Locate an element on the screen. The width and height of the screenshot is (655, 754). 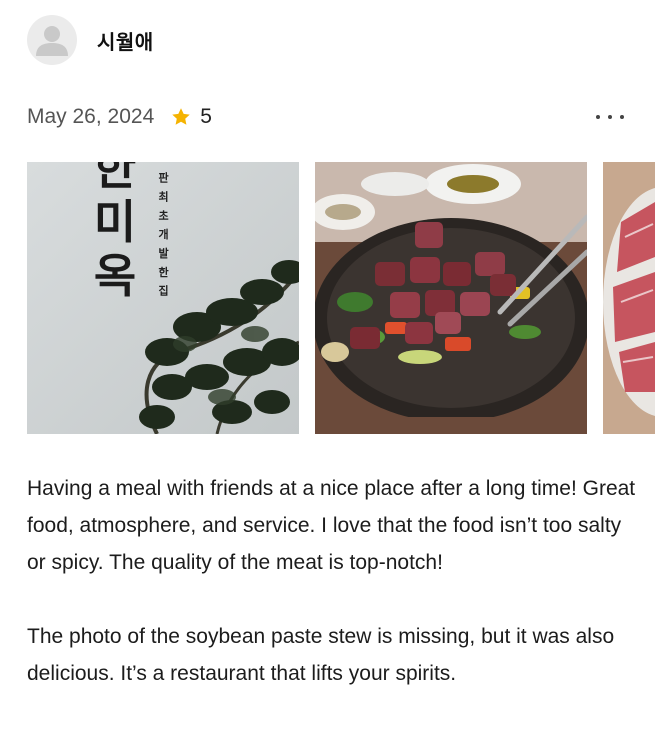
avatar is located at coordinates (52, 40).